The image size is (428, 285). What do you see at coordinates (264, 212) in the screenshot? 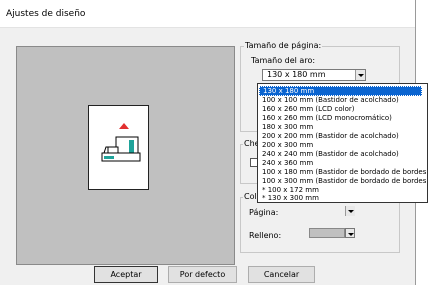
I see `page-color-label: Página:` at bounding box center [264, 212].